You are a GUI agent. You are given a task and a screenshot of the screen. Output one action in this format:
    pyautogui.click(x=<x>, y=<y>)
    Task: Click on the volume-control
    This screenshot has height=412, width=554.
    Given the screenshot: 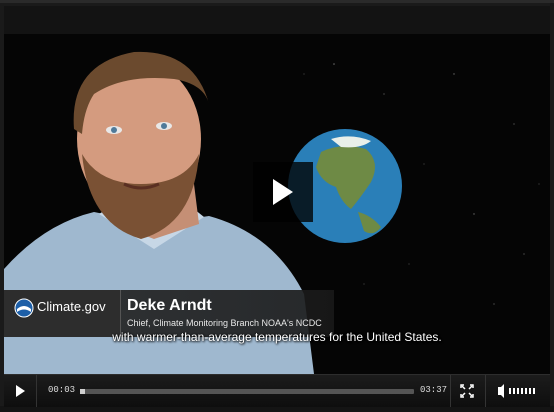 What is the action you would take?
    pyautogui.click(x=520, y=391)
    